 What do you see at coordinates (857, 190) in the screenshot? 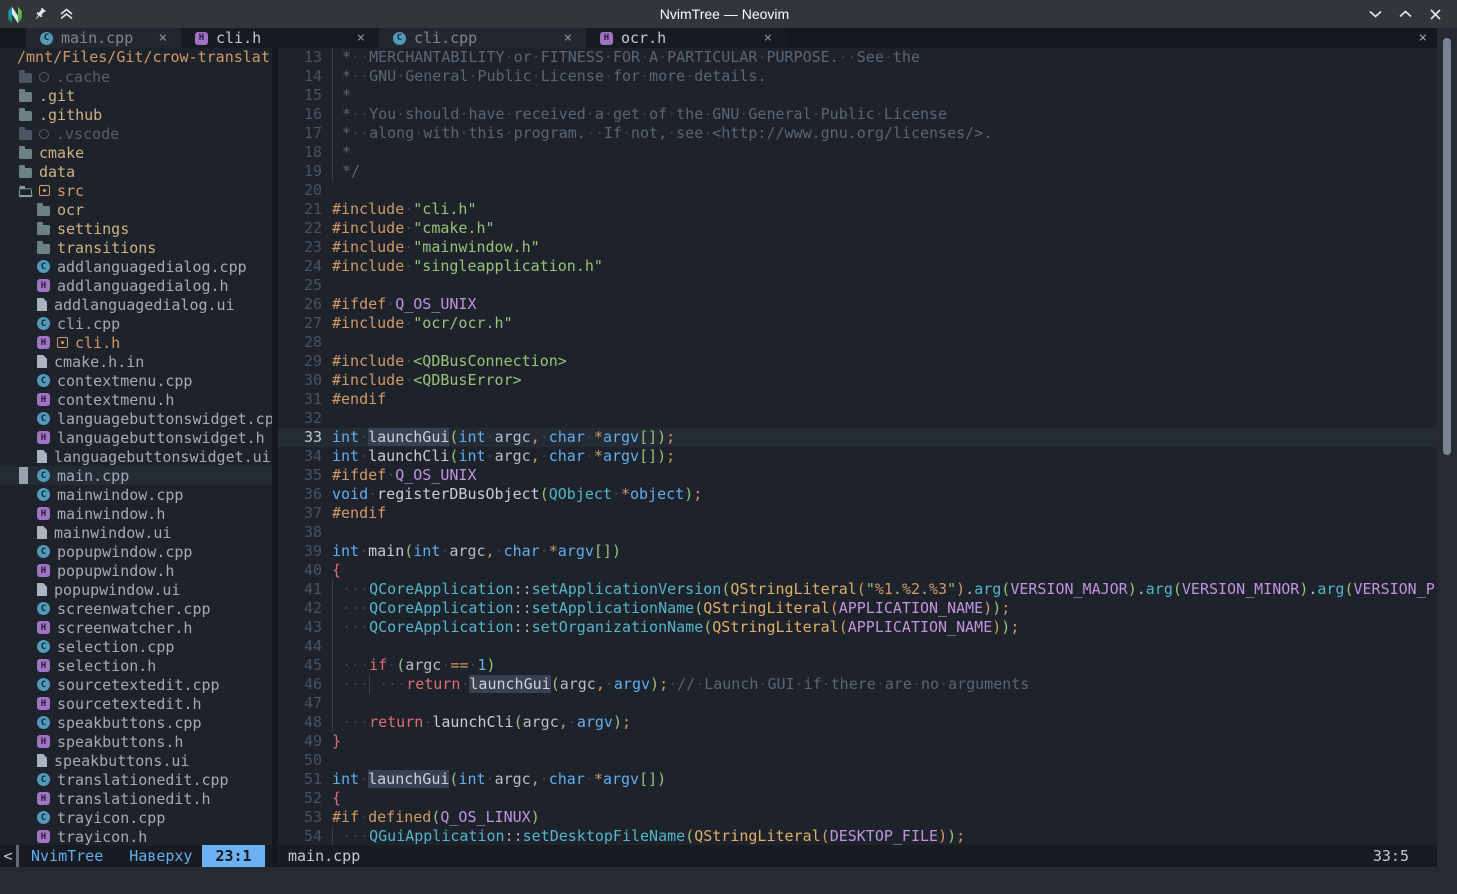
I see `code-line-20: 20` at bounding box center [857, 190].